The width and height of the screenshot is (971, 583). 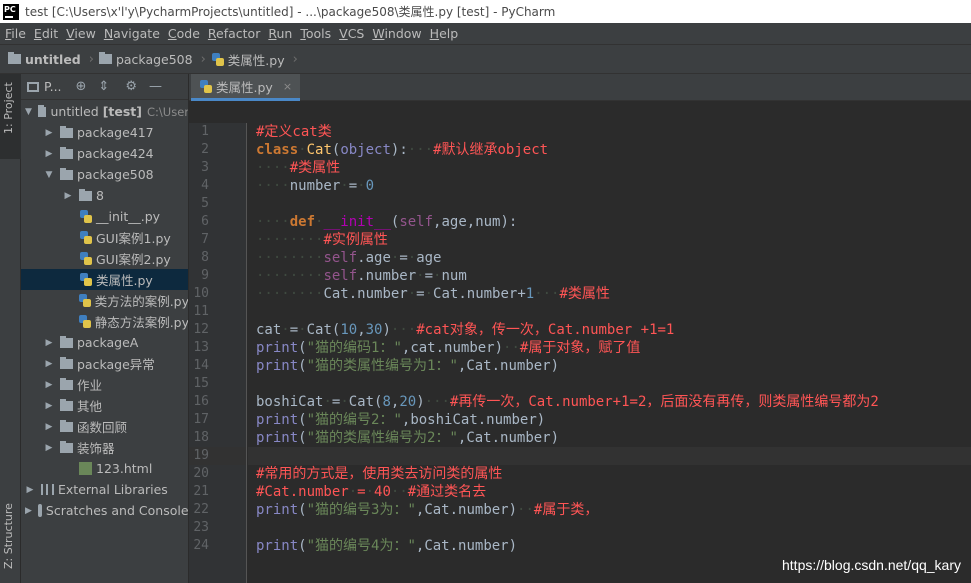 What do you see at coordinates (353, 492) in the screenshot?
I see `whitespace-marker: ·` at bounding box center [353, 492].